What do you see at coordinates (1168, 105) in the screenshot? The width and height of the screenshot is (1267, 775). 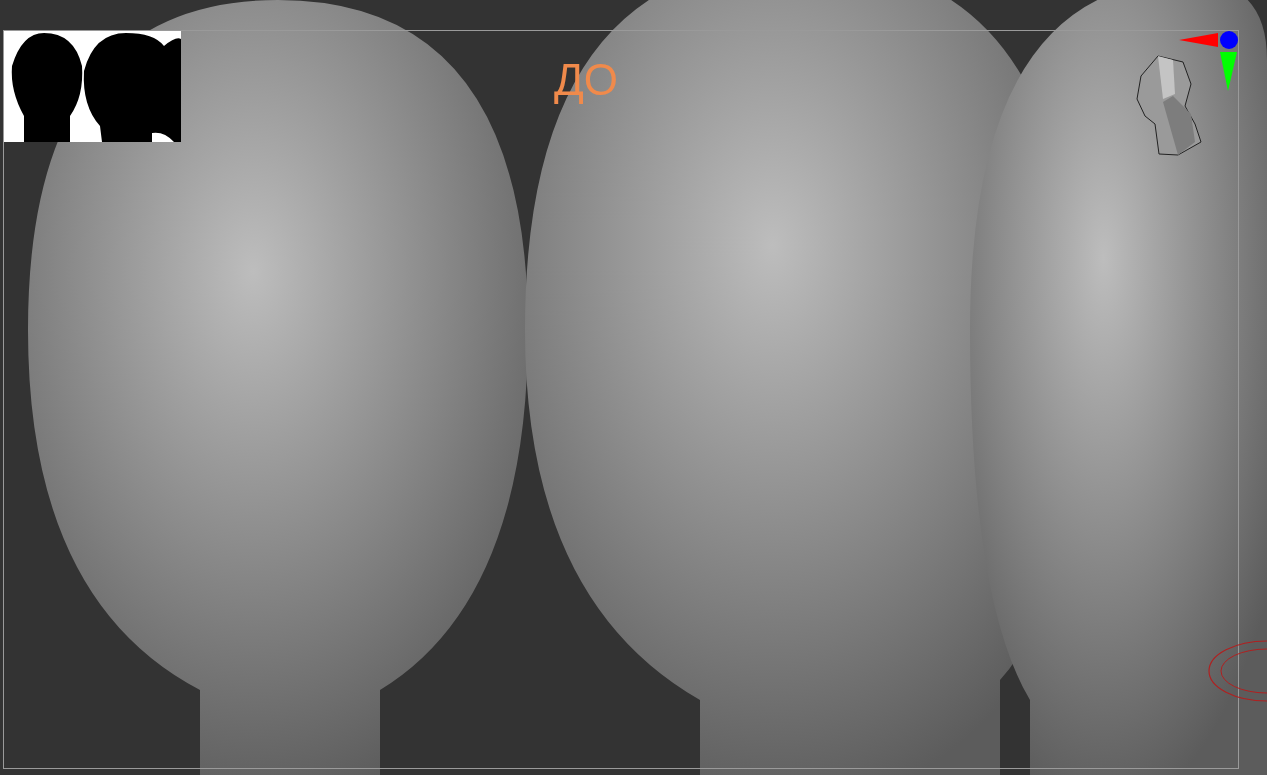 I see `head-gizmo-icon` at bounding box center [1168, 105].